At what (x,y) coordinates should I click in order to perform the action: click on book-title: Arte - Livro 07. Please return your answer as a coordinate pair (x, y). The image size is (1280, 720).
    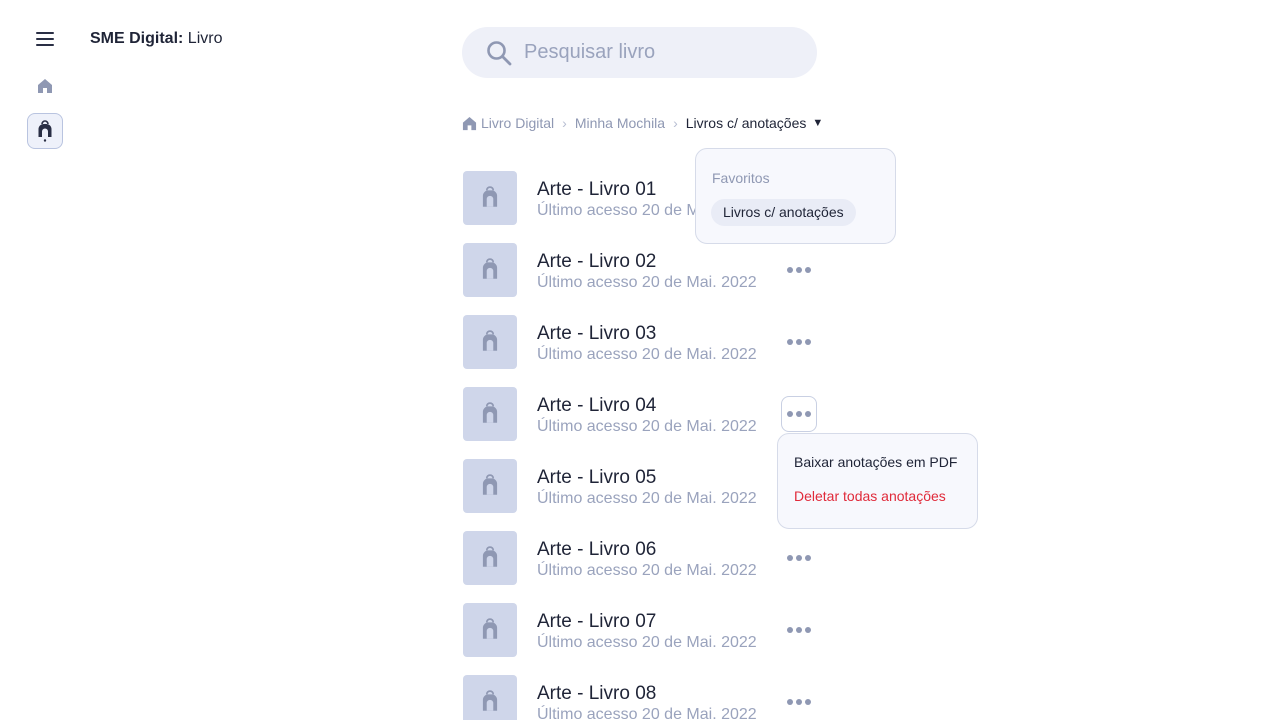
    Looking at the image, I should click on (596, 622).